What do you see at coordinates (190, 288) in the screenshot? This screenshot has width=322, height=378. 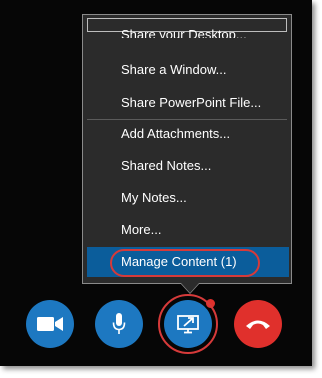 I see `menu-pointer` at bounding box center [190, 288].